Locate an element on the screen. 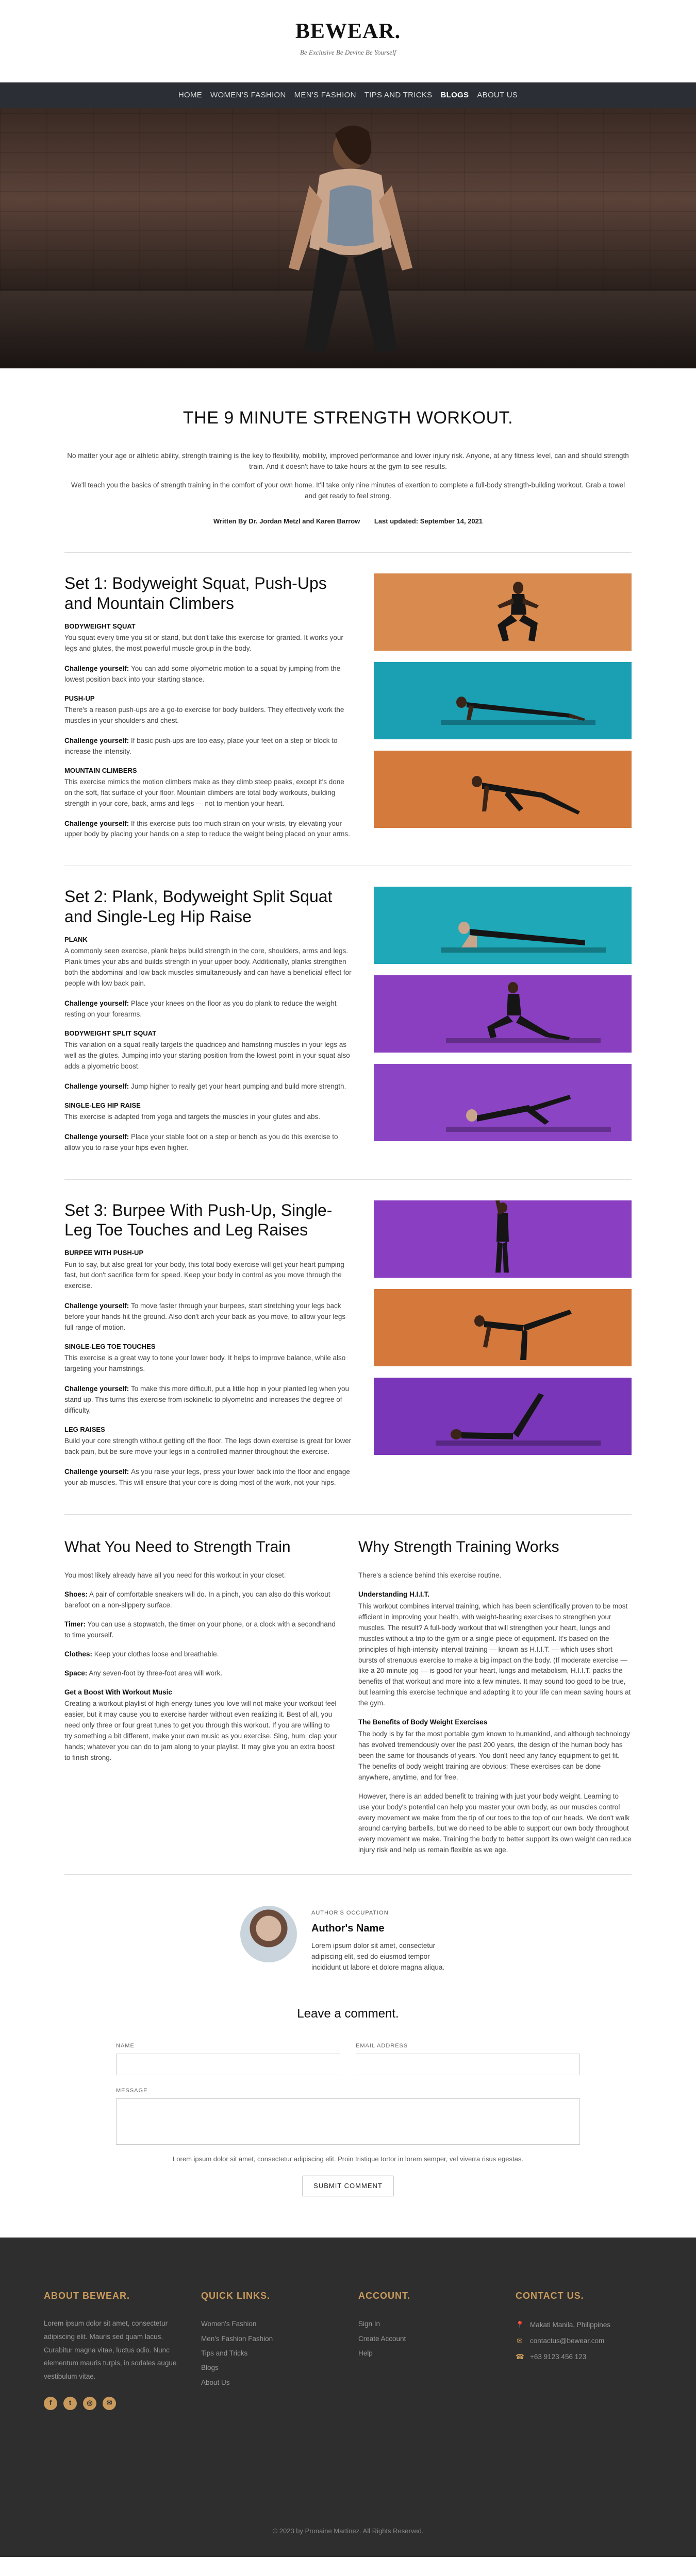 Image resolution: width=696 pixels, height=2576 pixels. exercise-name: BURPEE WITH PUSH-UP is located at coordinates (104, 1253).